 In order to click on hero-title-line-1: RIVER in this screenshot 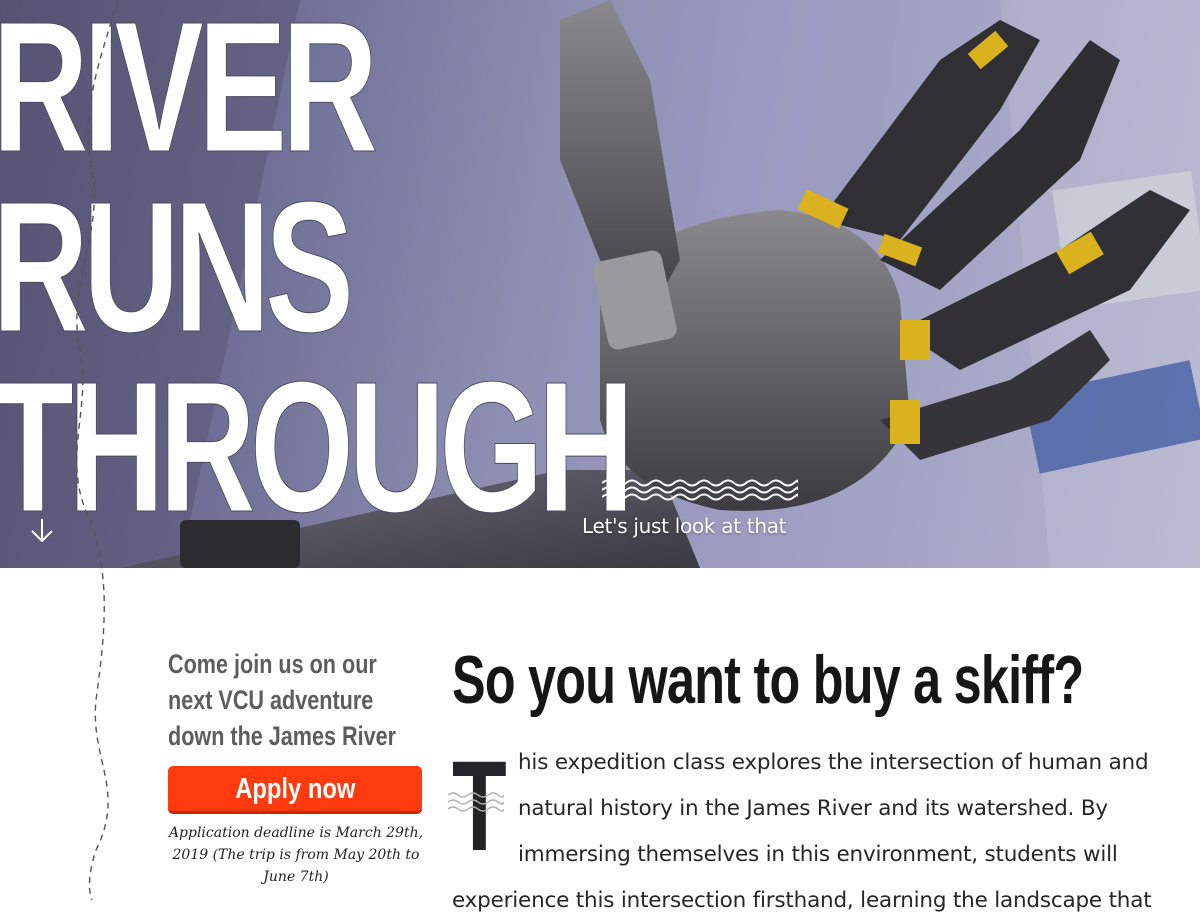, I will do `click(189, 95)`.